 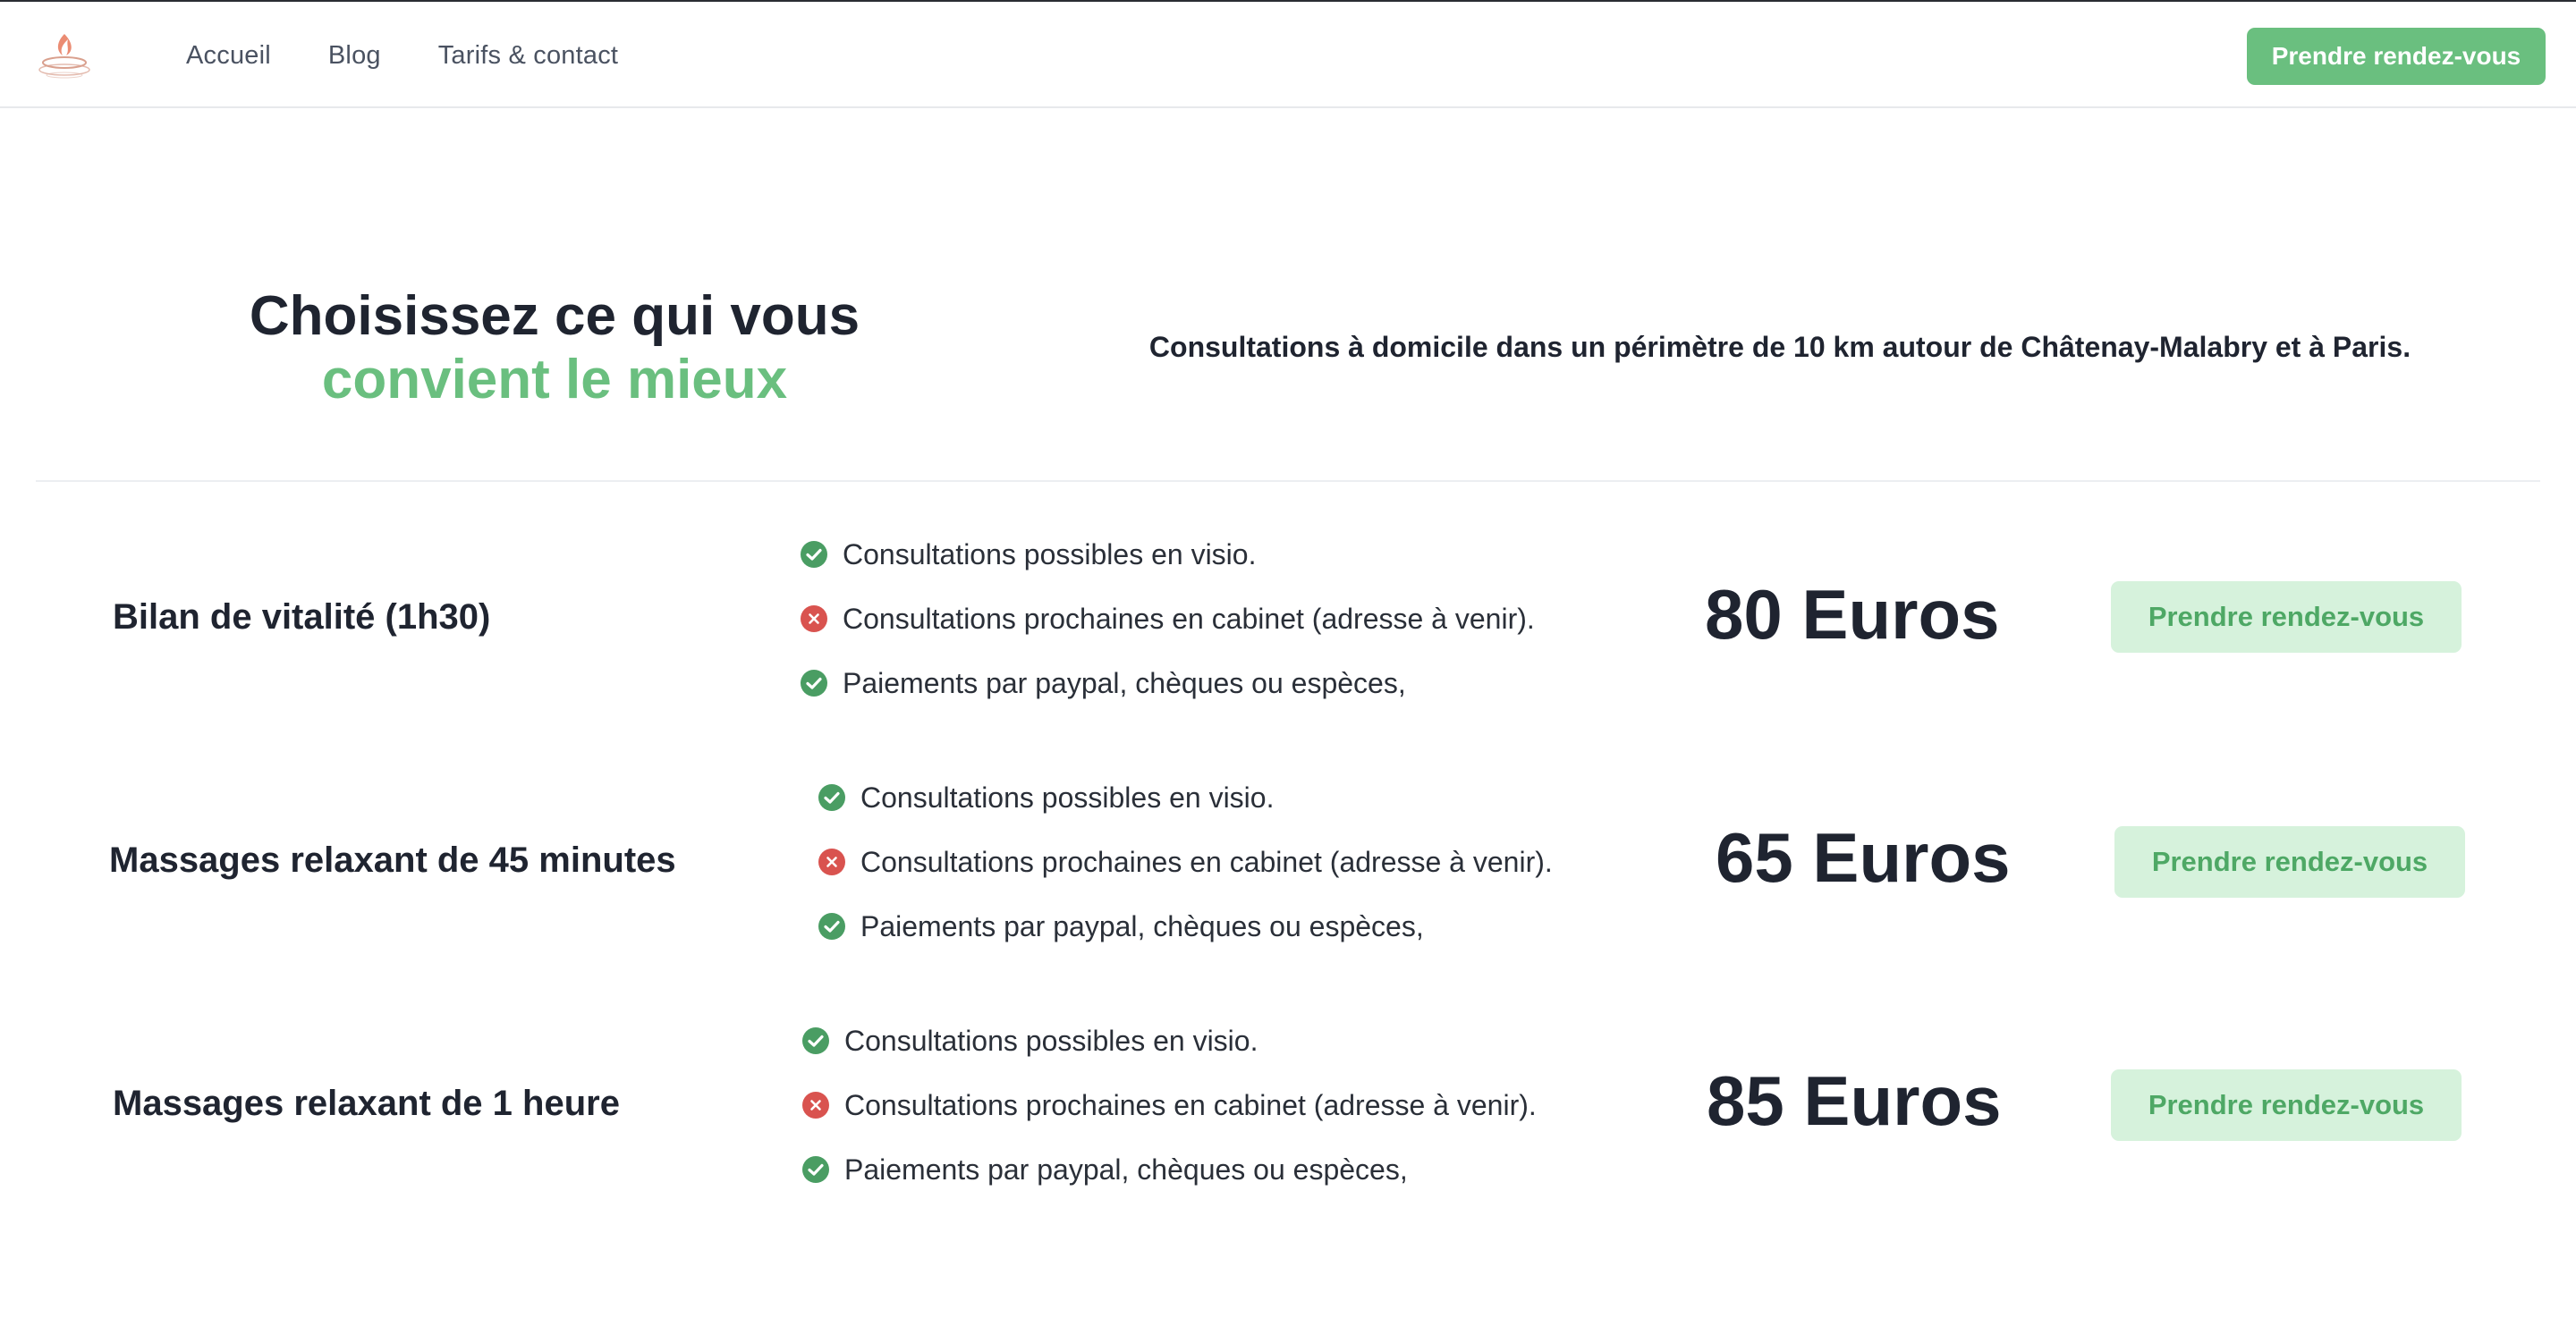 I want to click on offer-price: 80 Euros, so click(x=1852, y=614).